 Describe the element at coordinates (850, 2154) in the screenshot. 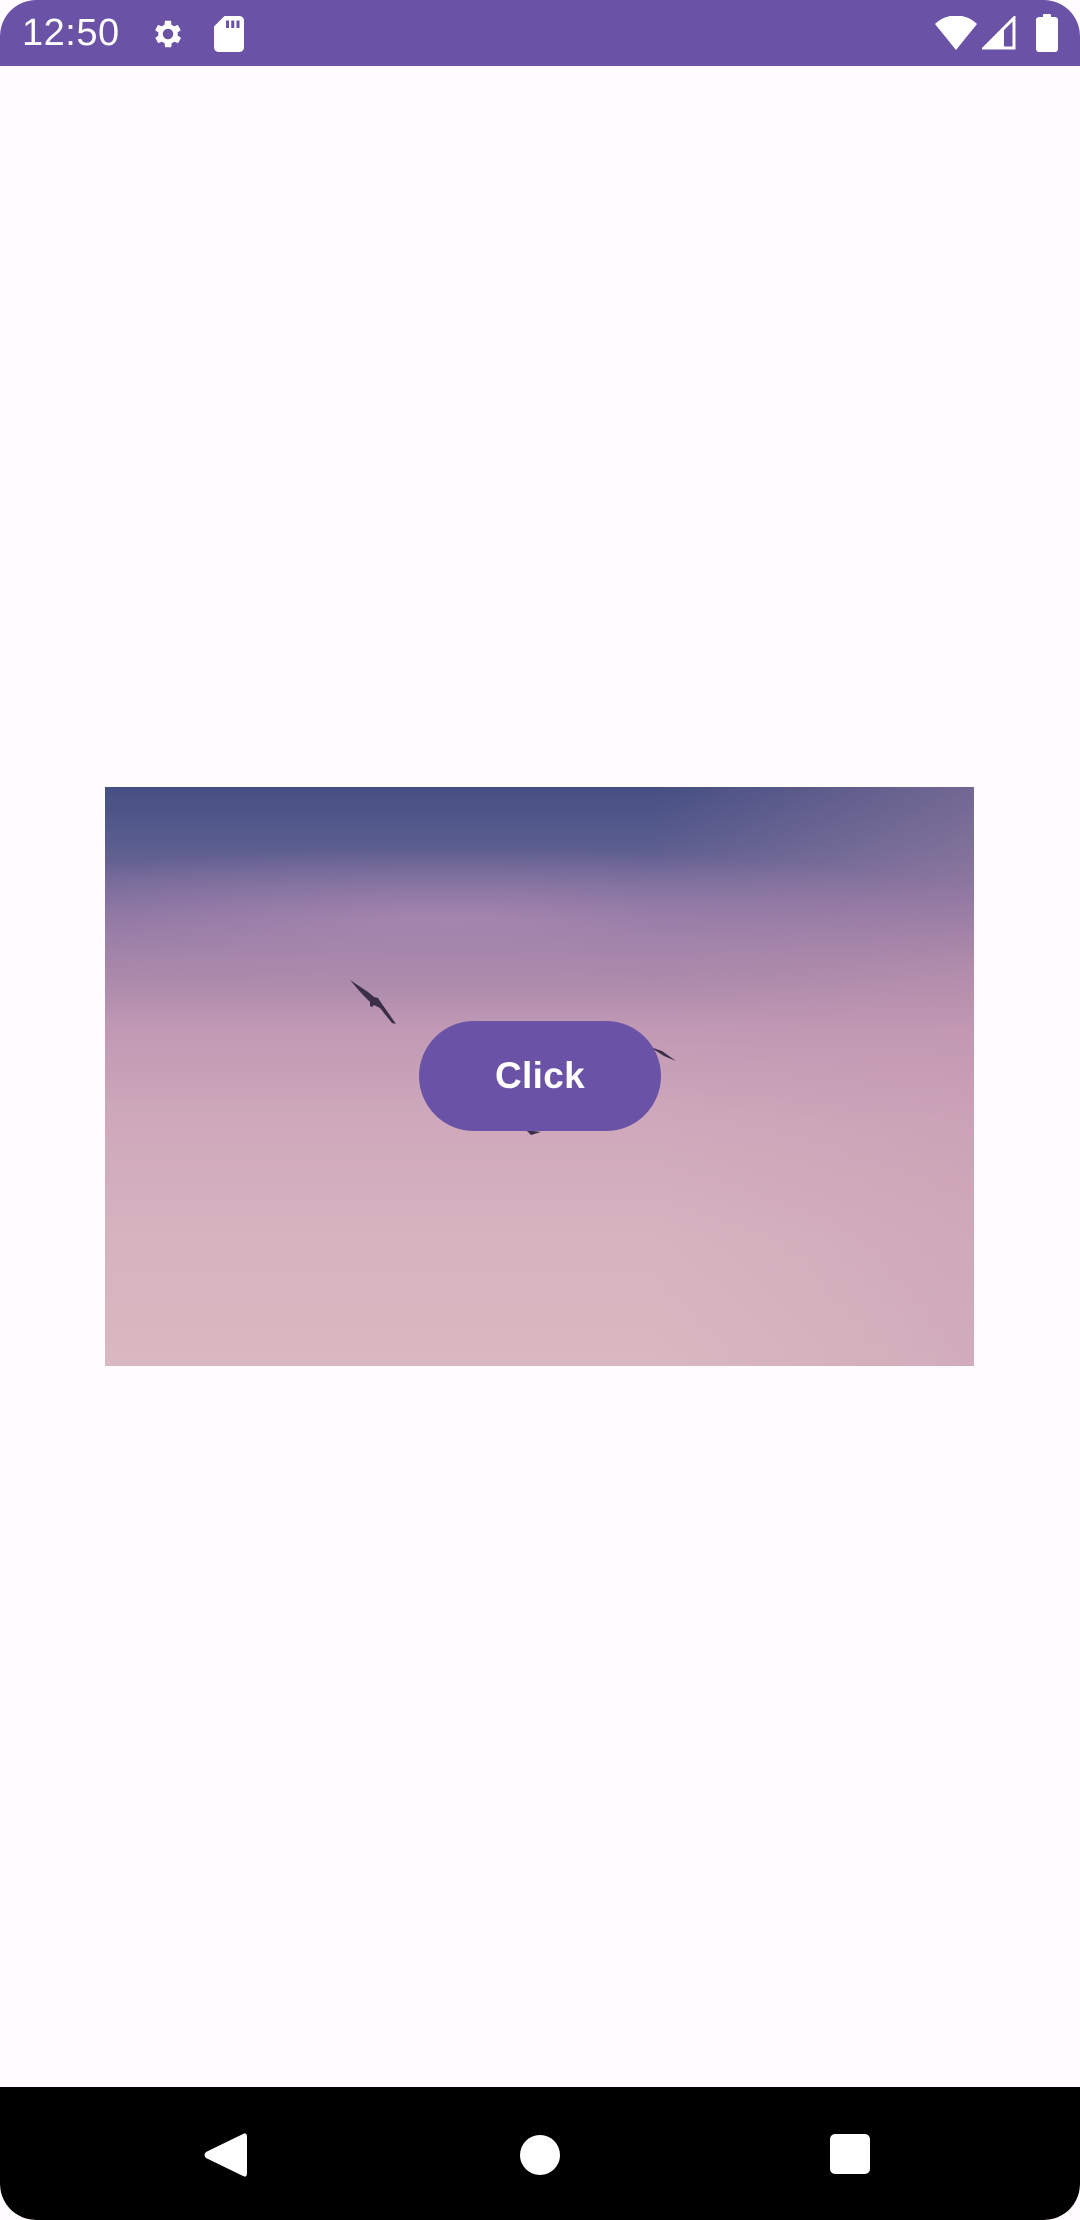

I see `recents-icon` at that location.